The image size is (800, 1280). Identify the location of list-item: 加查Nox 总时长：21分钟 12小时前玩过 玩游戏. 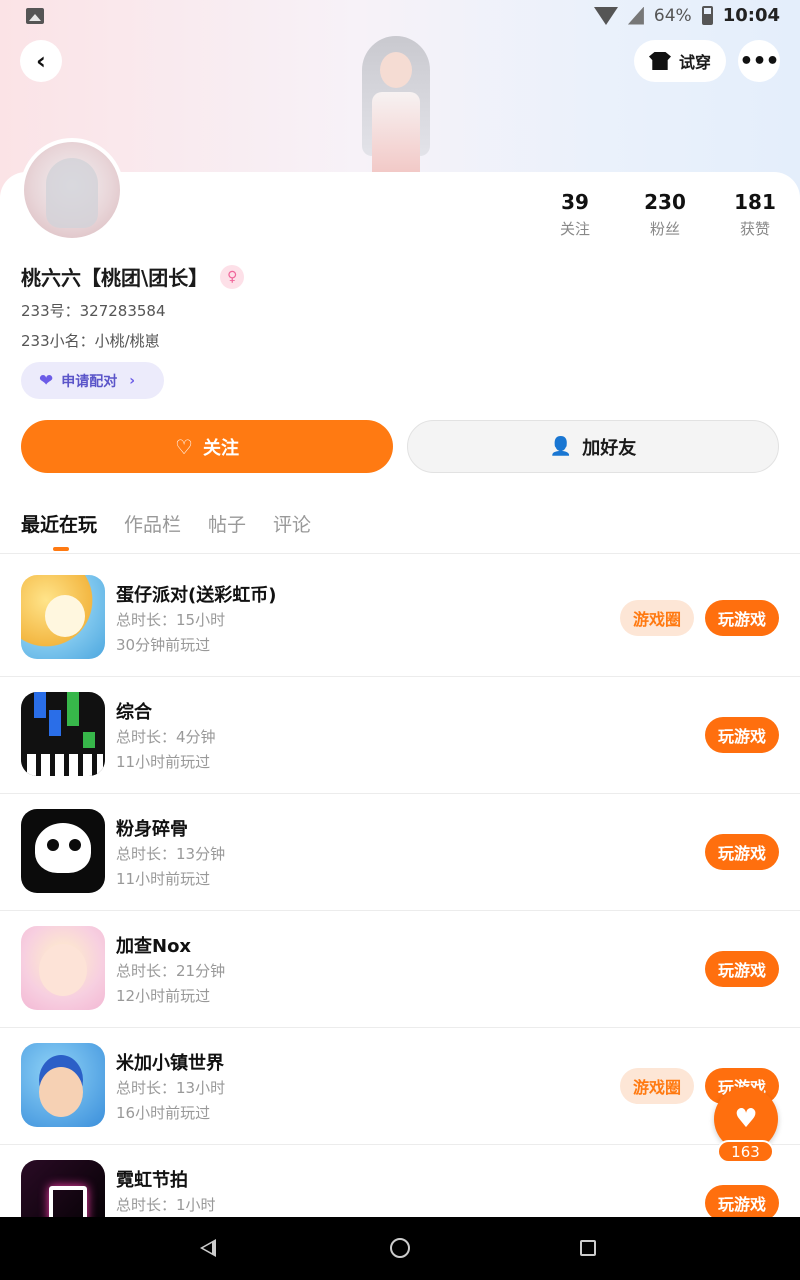
(400, 969).